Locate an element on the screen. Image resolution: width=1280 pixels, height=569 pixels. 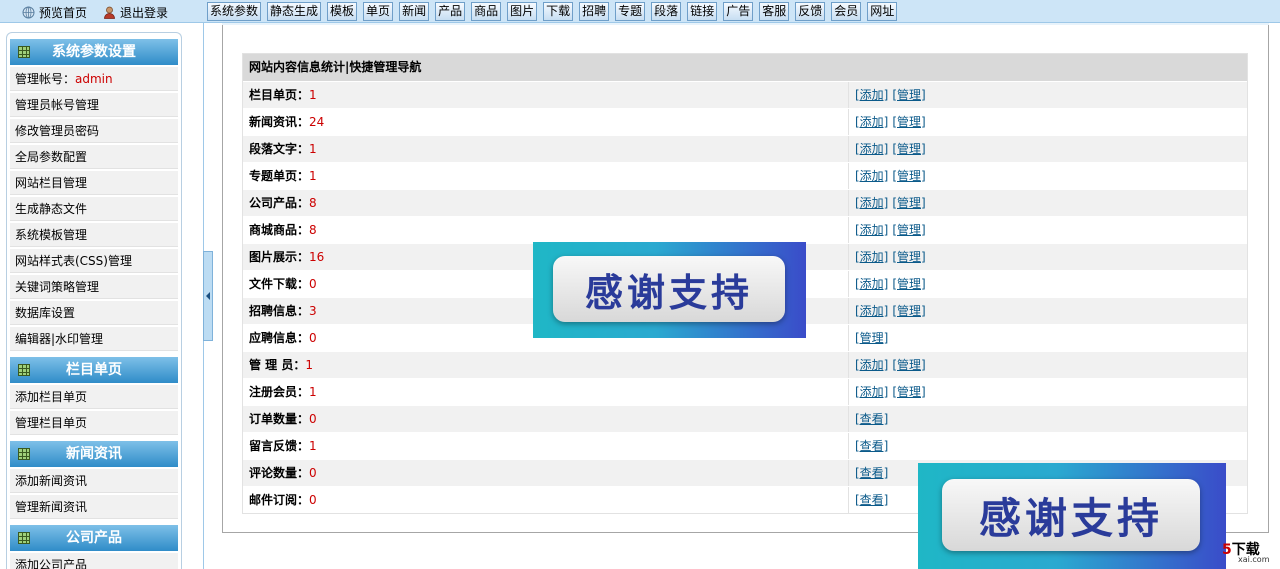
nav-button: 商品 is located at coordinates (486, 11).